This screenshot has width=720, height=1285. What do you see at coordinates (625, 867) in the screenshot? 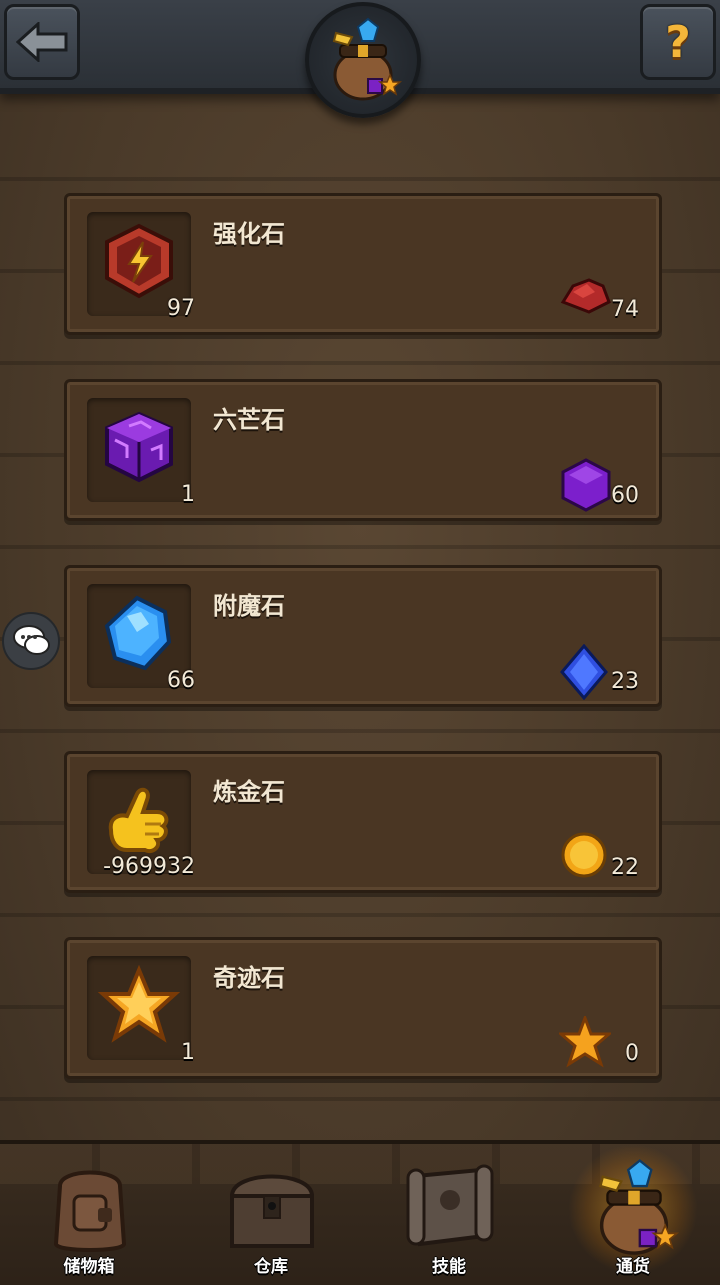
I see `currency-count: 22` at bounding box center [625, 867].